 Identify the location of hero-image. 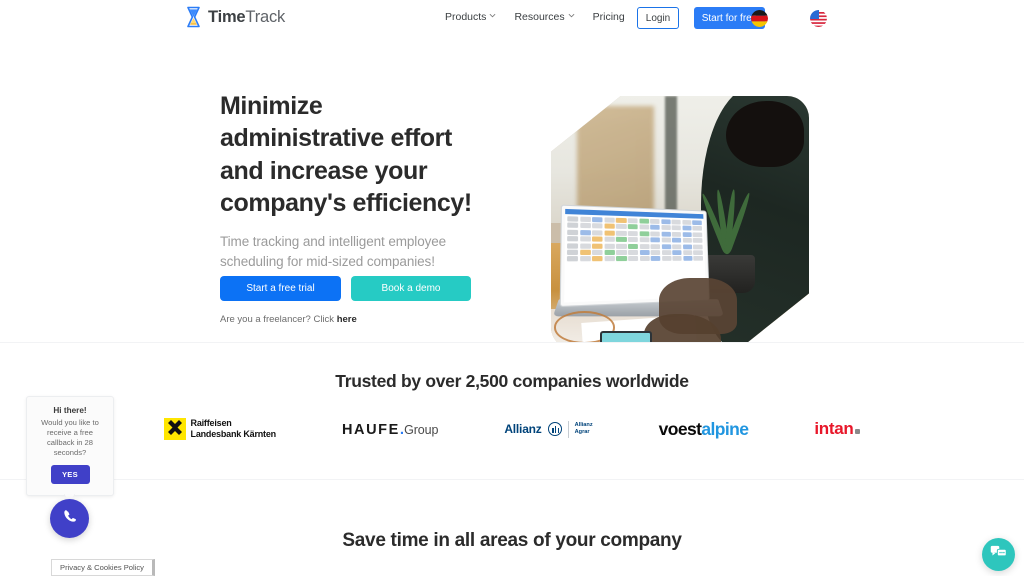
(680, 222).